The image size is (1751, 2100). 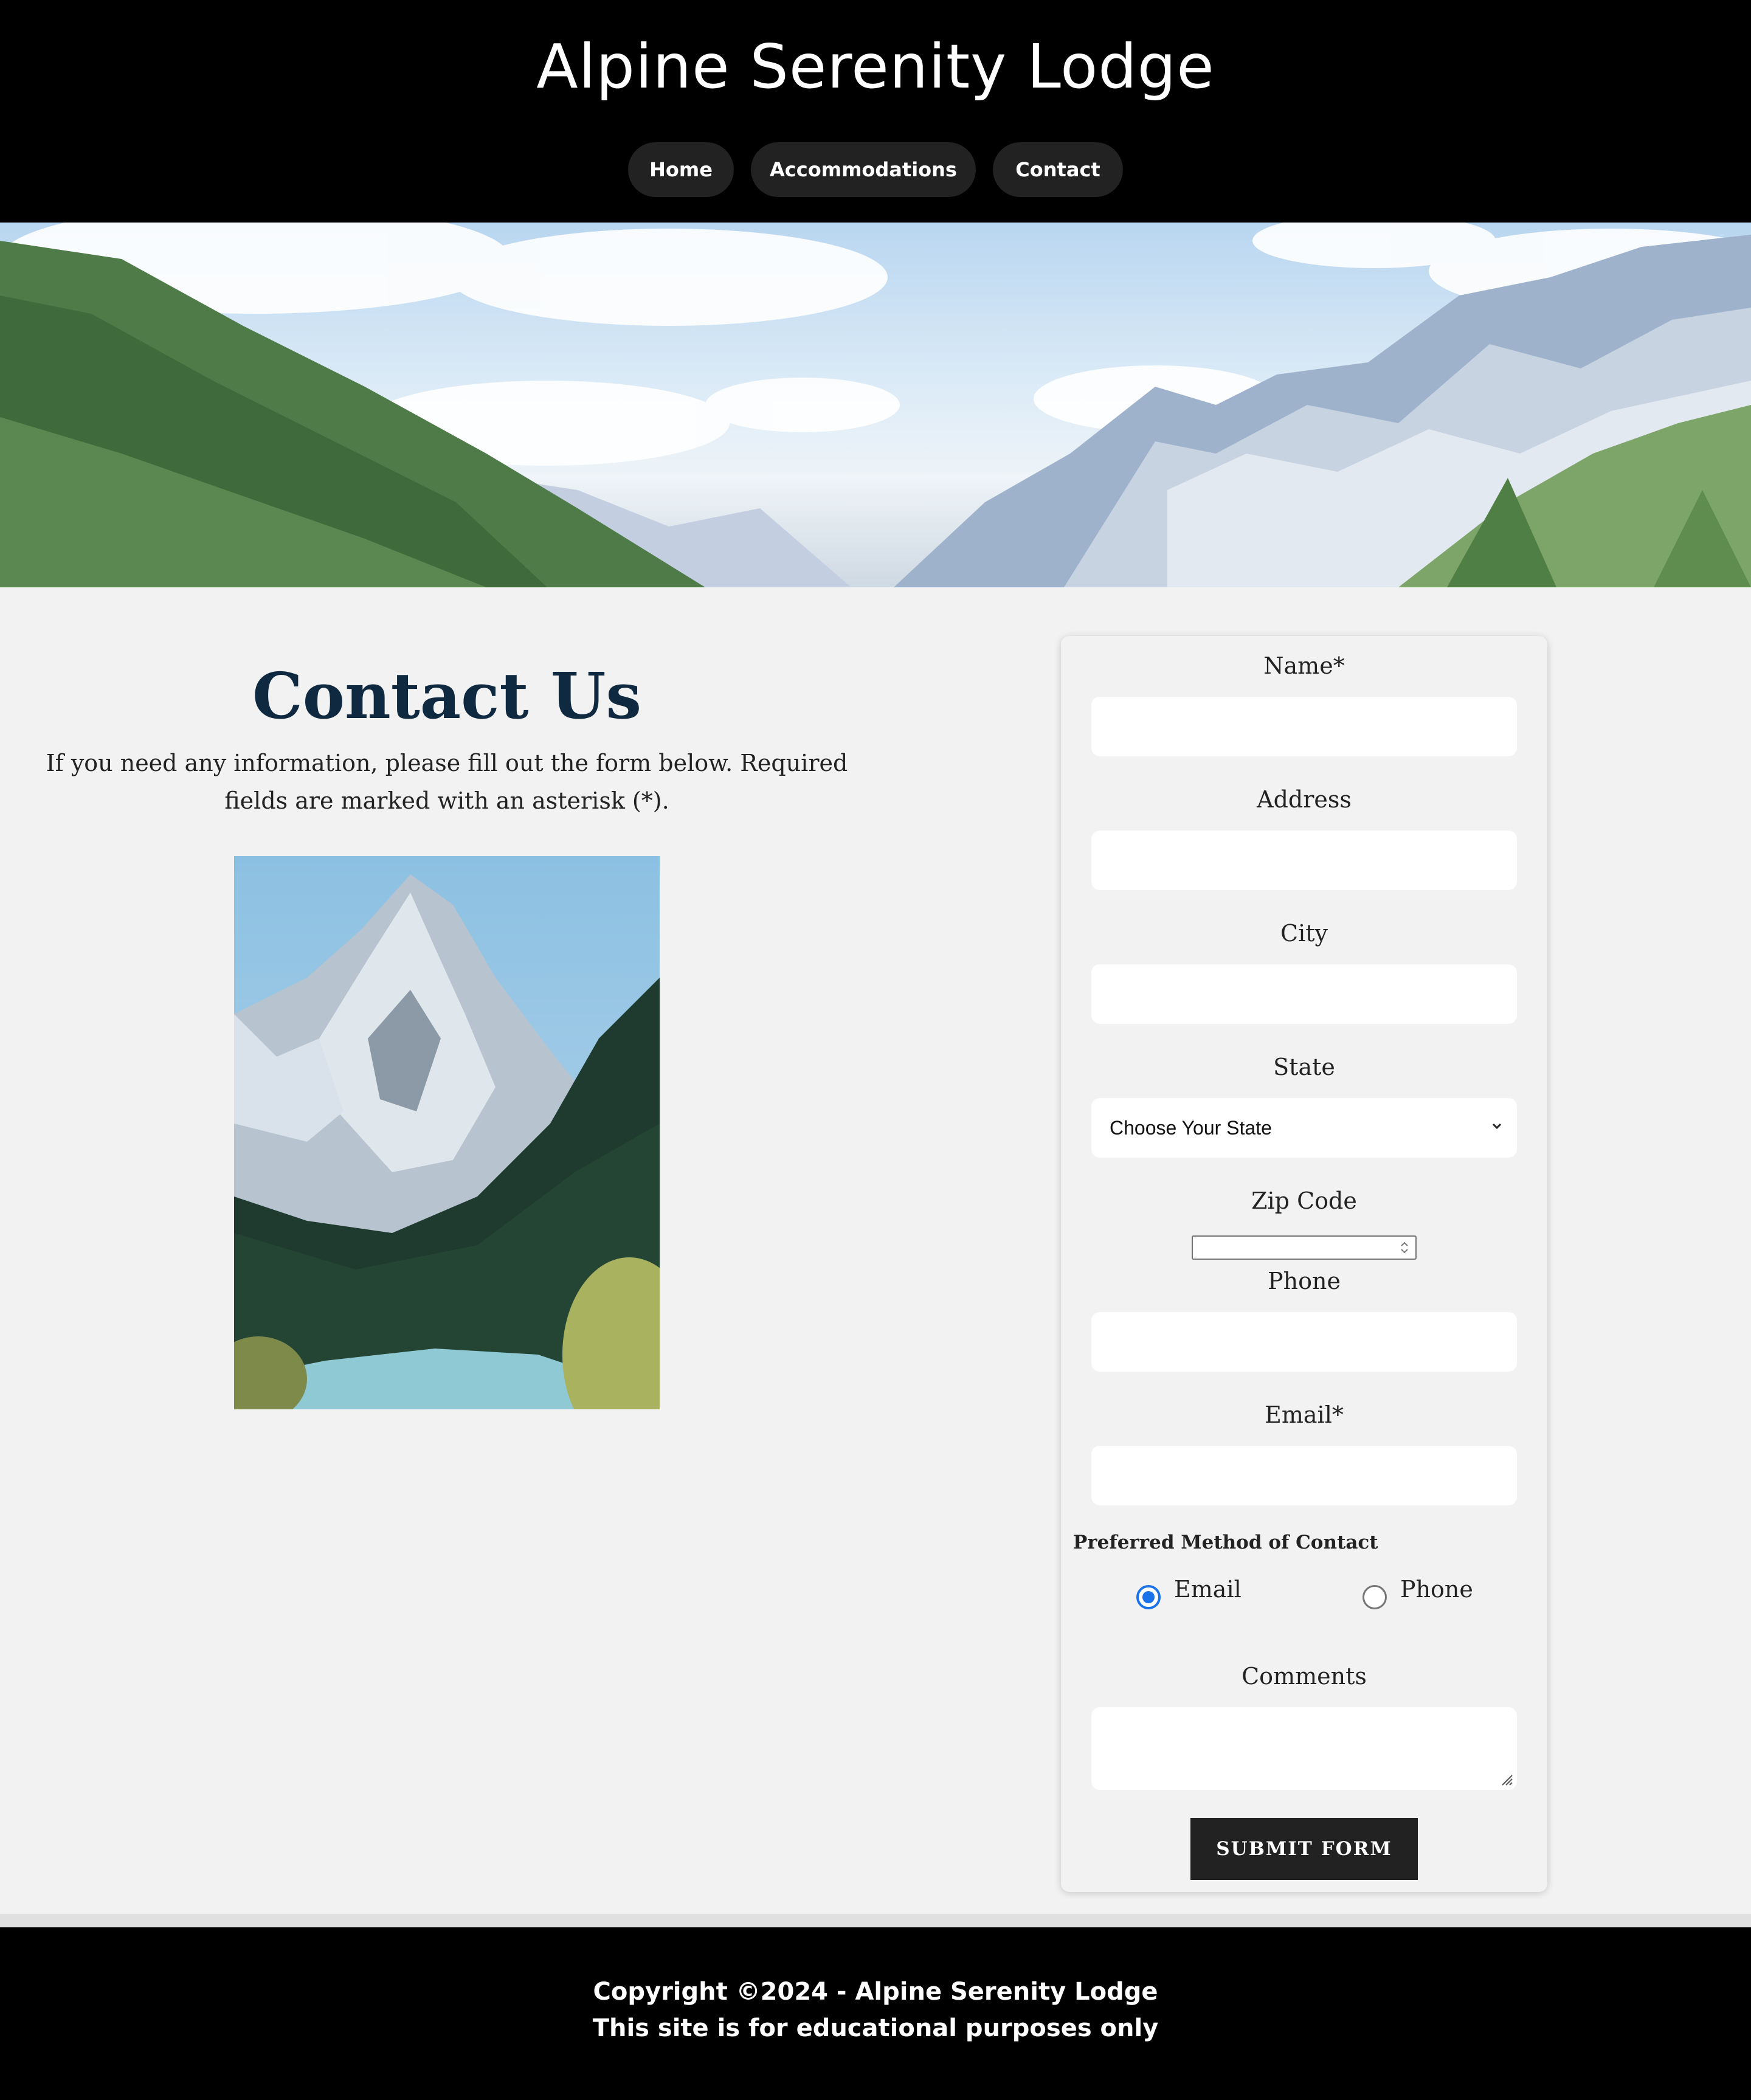 What do you see at coordinates (1304, 727) in the screenshot?
I see `name-input` at bounding box center [1304, 727].